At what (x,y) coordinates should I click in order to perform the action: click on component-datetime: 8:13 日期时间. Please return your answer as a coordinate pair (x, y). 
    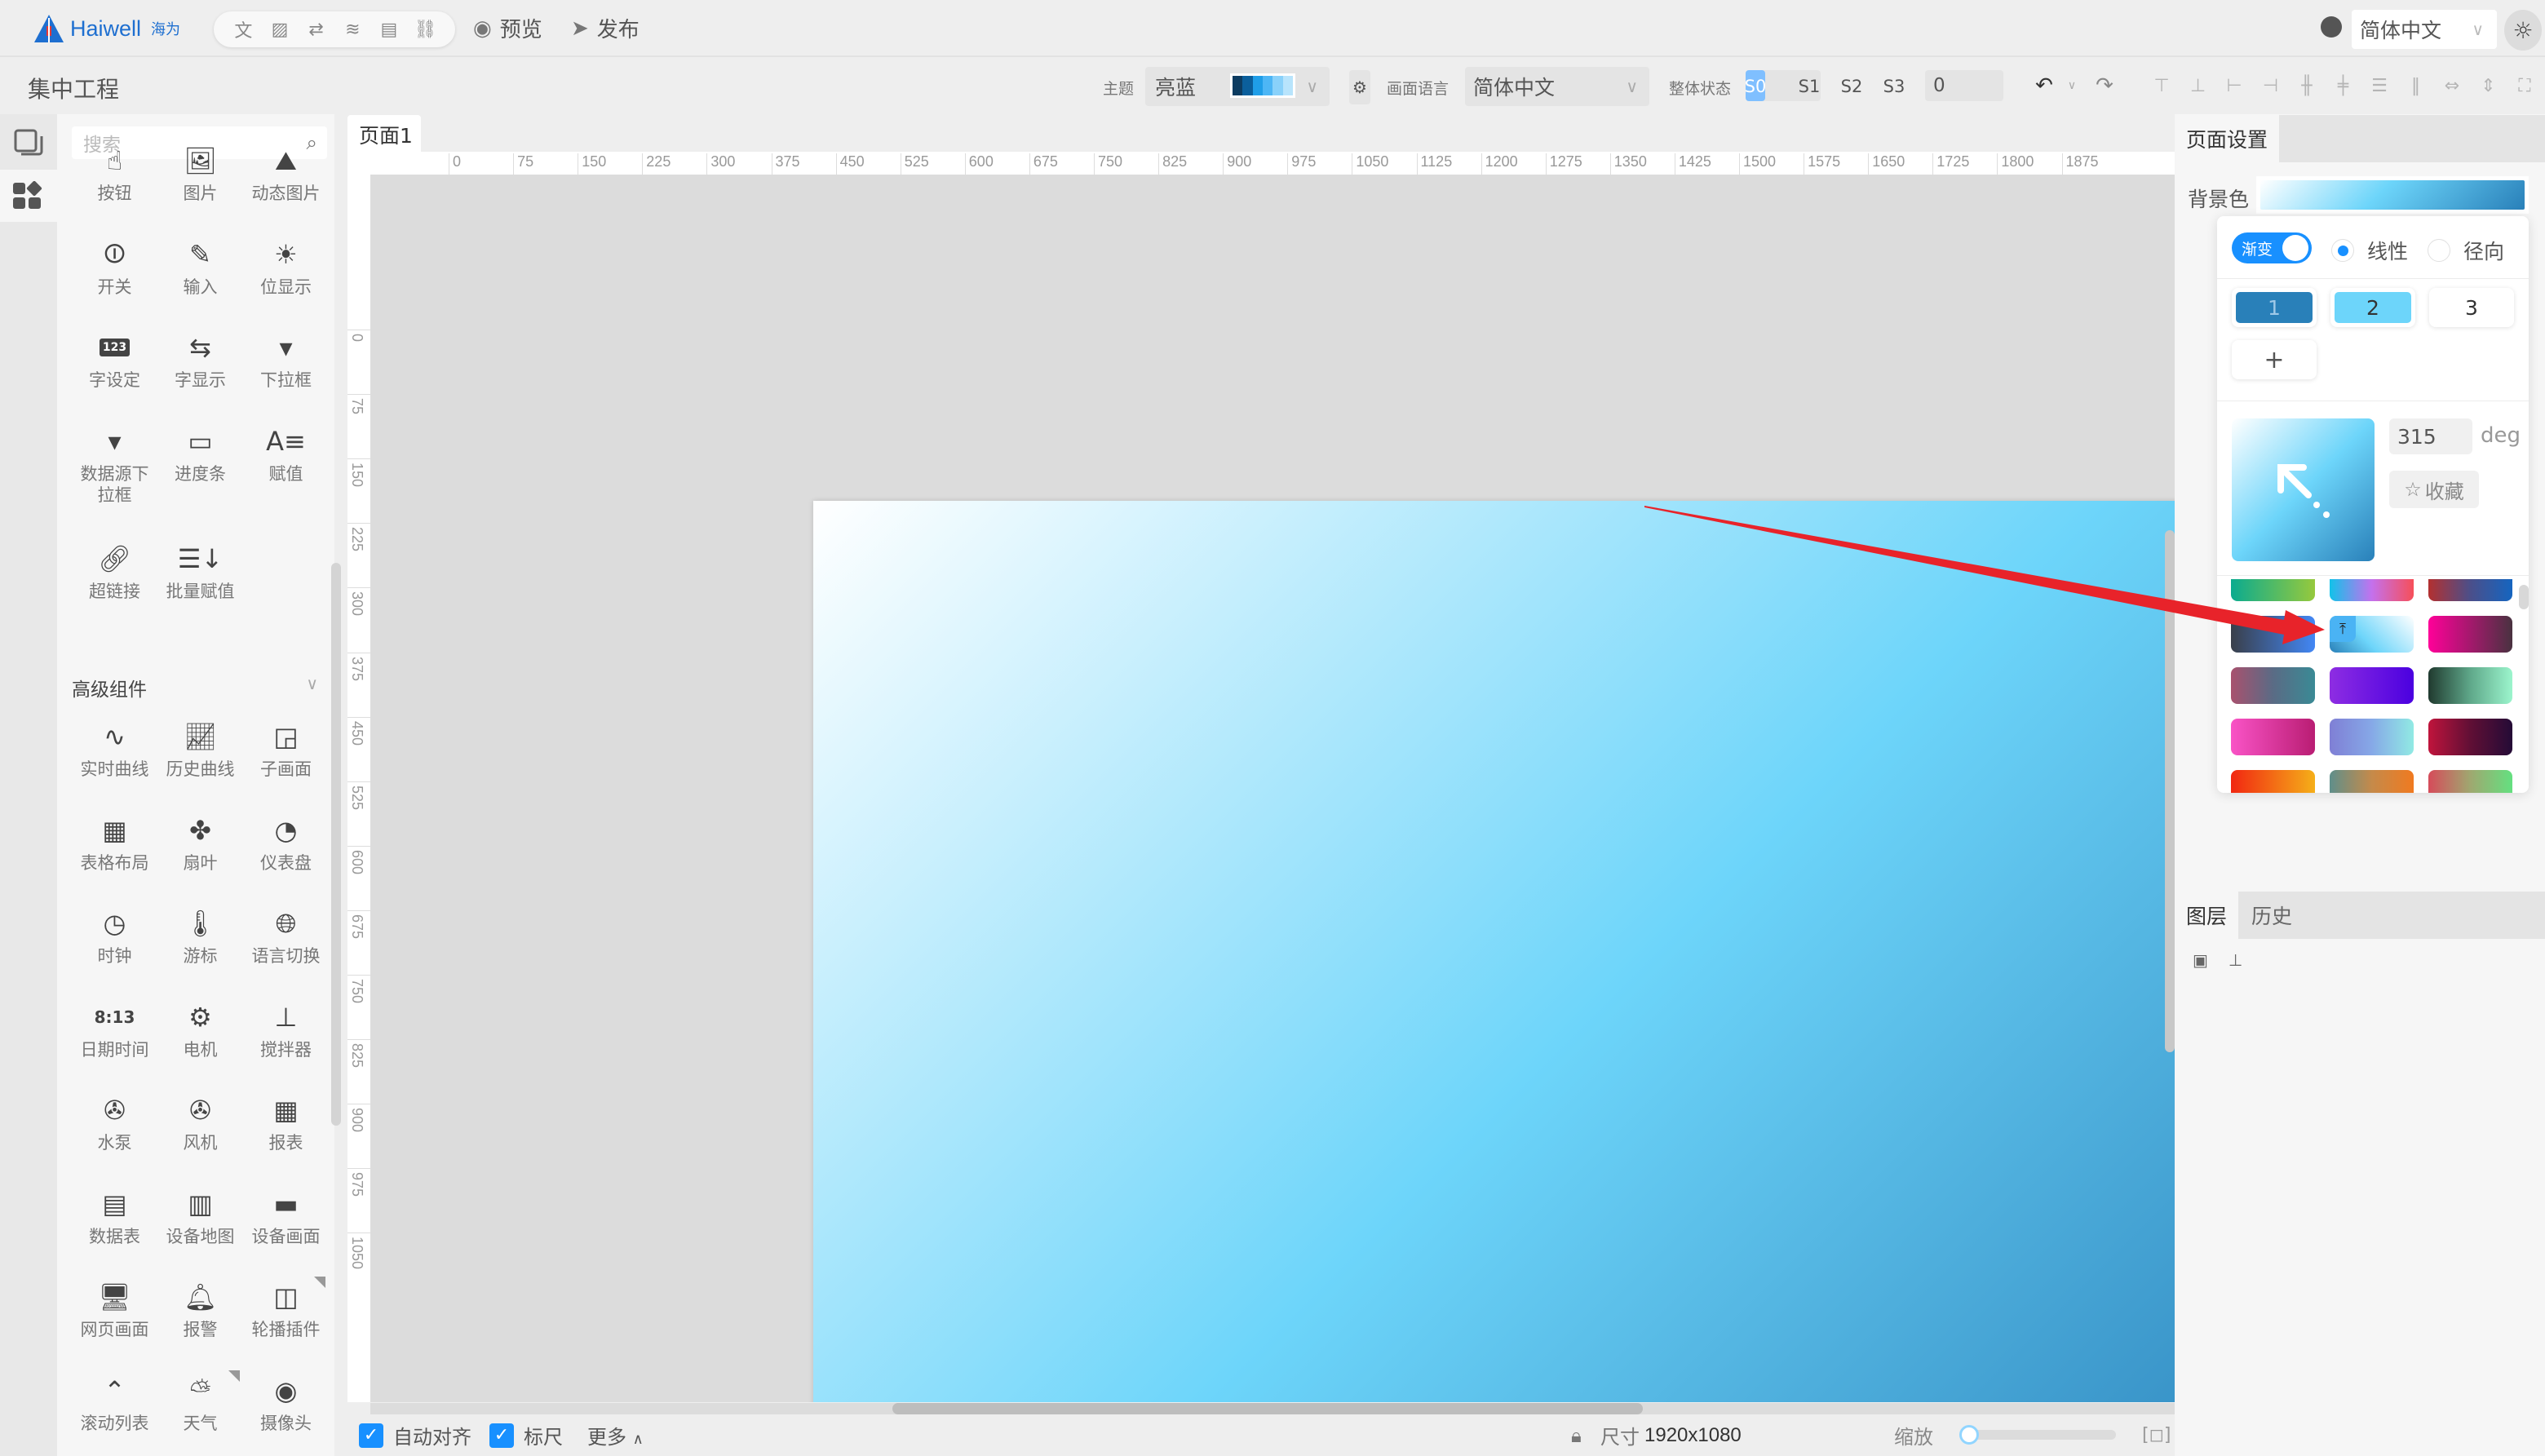
    Looking at the image, I should click on (114, 1031).